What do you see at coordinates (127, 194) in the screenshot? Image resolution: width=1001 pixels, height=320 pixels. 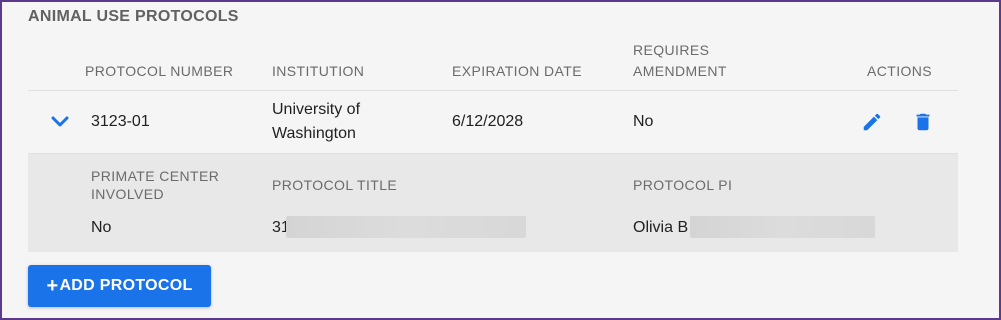 I see `label-primate-center-line2: INVOLVED` at bounding box center [127, 194].